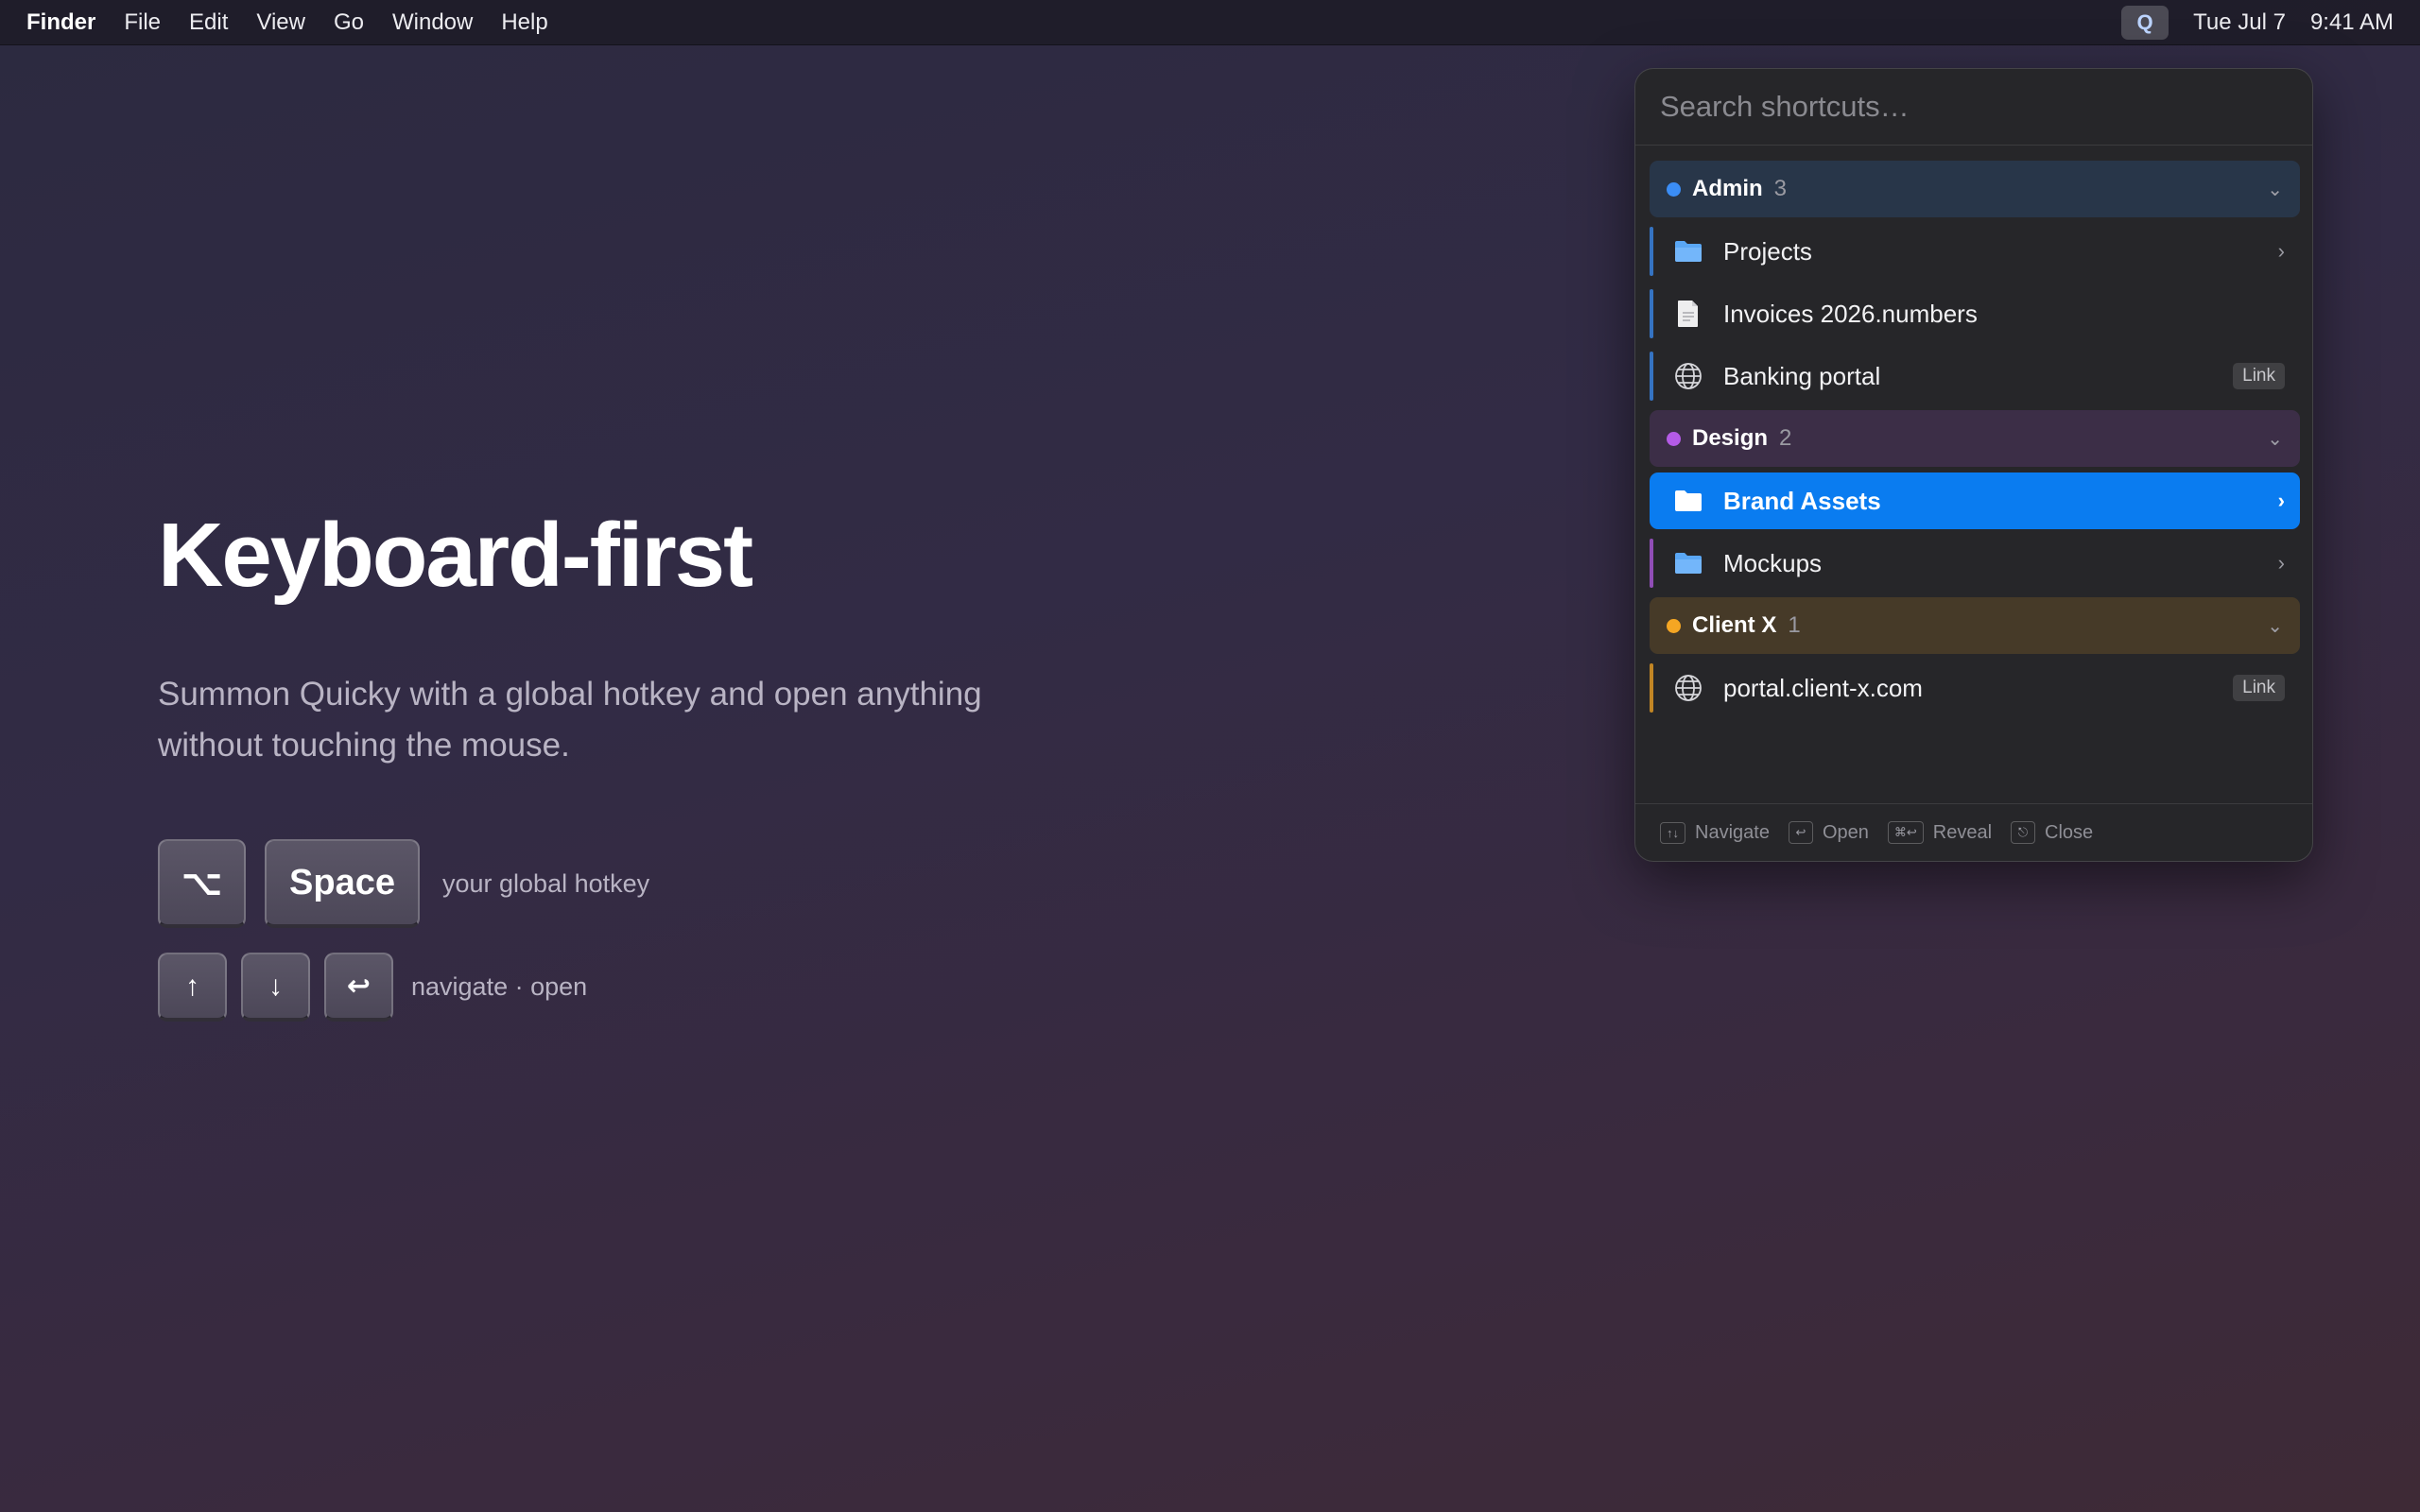 The width and height of the screenshot is (2420, 1512). I want to click on hint-navigate-key: ↑↓, so click(1672, 832).